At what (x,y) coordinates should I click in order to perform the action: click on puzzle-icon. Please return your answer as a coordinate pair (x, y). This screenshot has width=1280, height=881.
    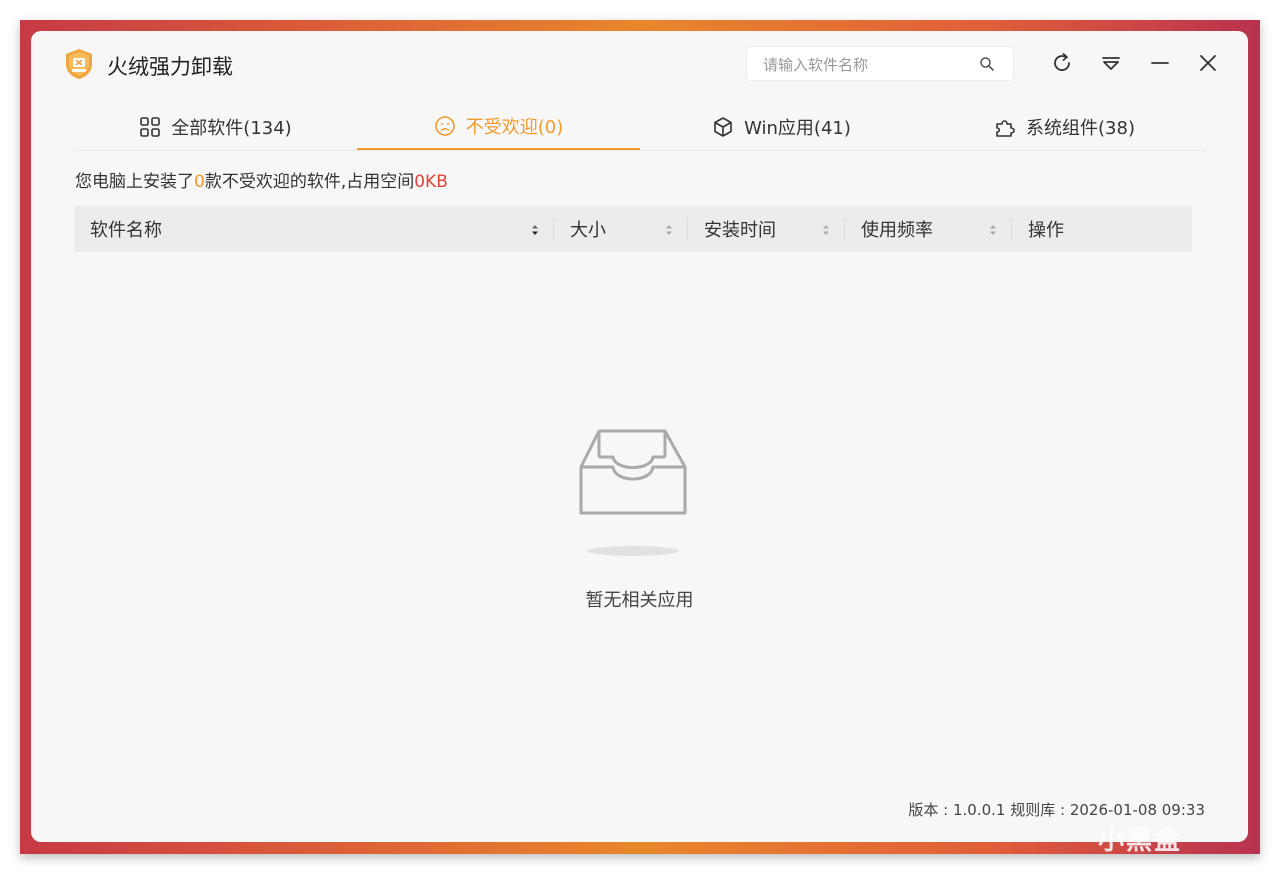
    Looking at the image, I should click on (1005, 128).